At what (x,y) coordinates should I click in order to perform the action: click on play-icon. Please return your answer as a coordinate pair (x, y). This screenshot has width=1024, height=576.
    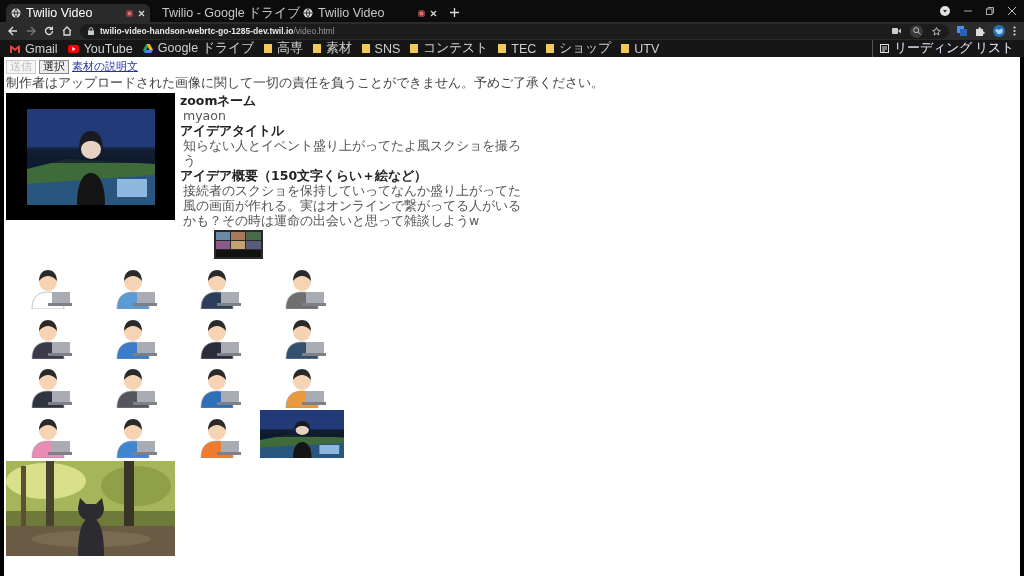
    Looking at the image, I should click on (73, 48).